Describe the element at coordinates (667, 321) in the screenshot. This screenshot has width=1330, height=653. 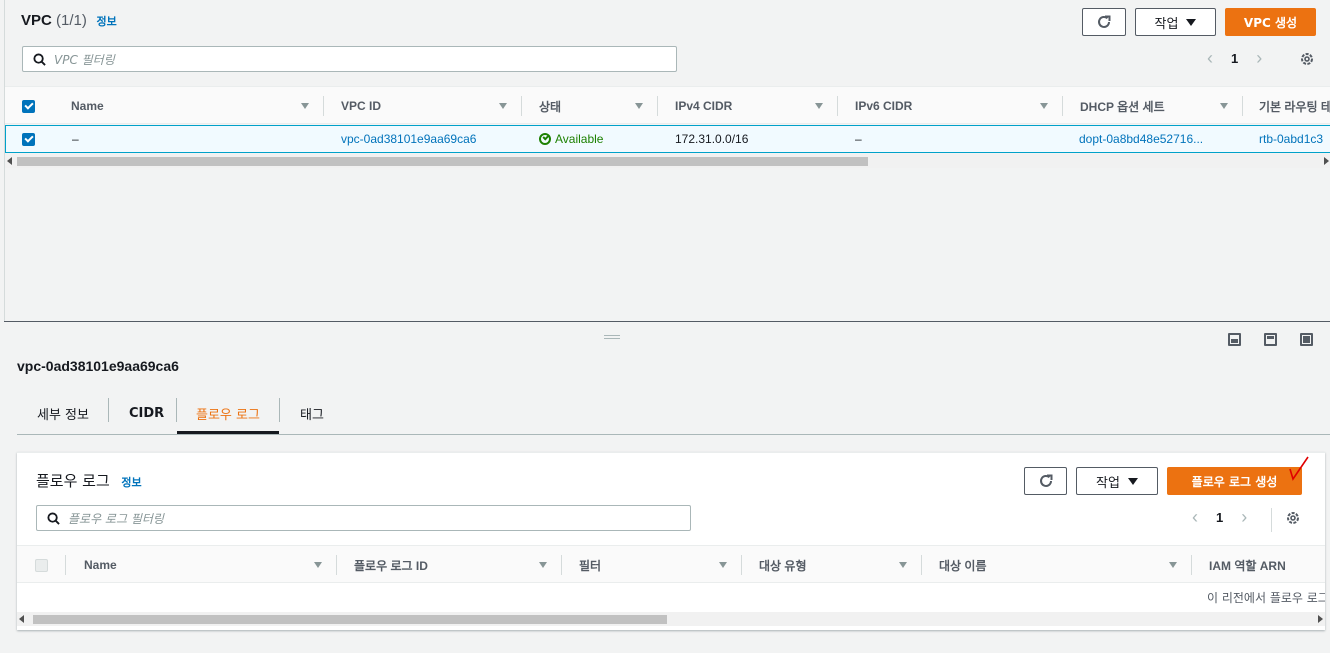
I see `panel-splitter` at that location.